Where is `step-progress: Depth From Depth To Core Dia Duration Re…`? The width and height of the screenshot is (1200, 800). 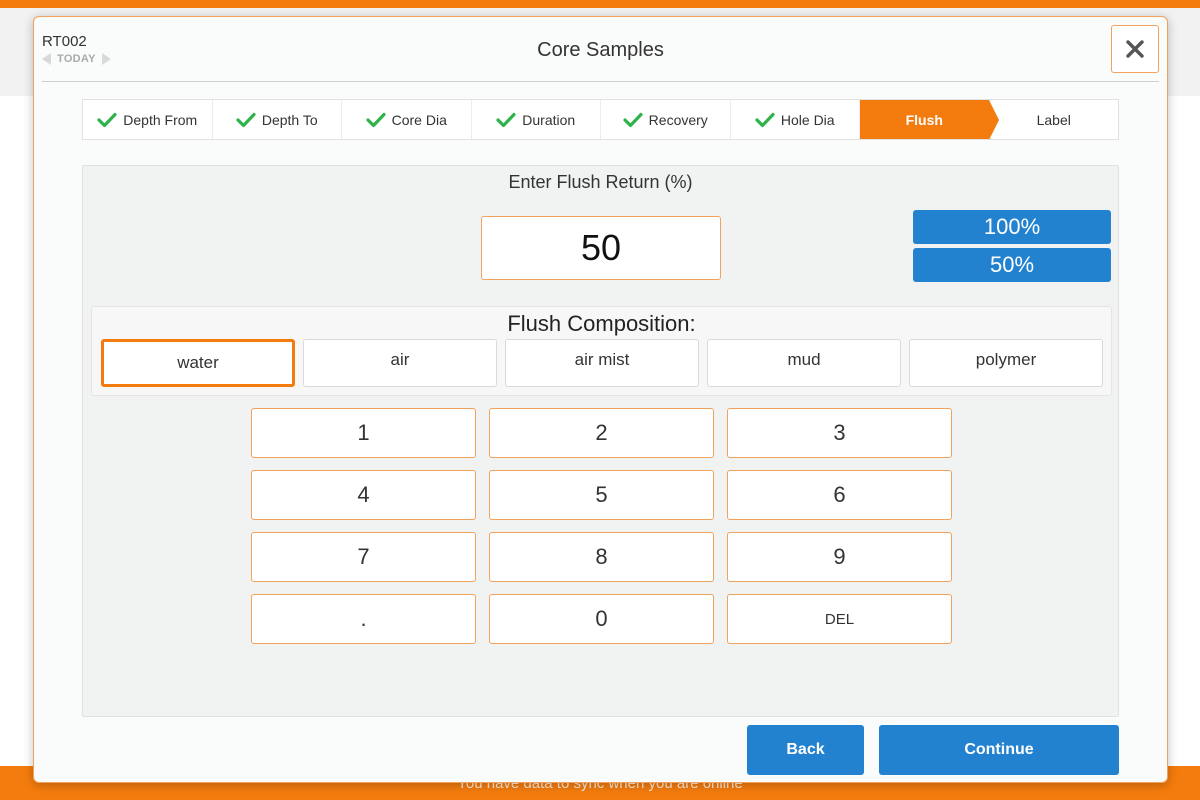 step-progress: Depth From Depth To Core Dia Duration Re… is located at coordinates (600, 119).